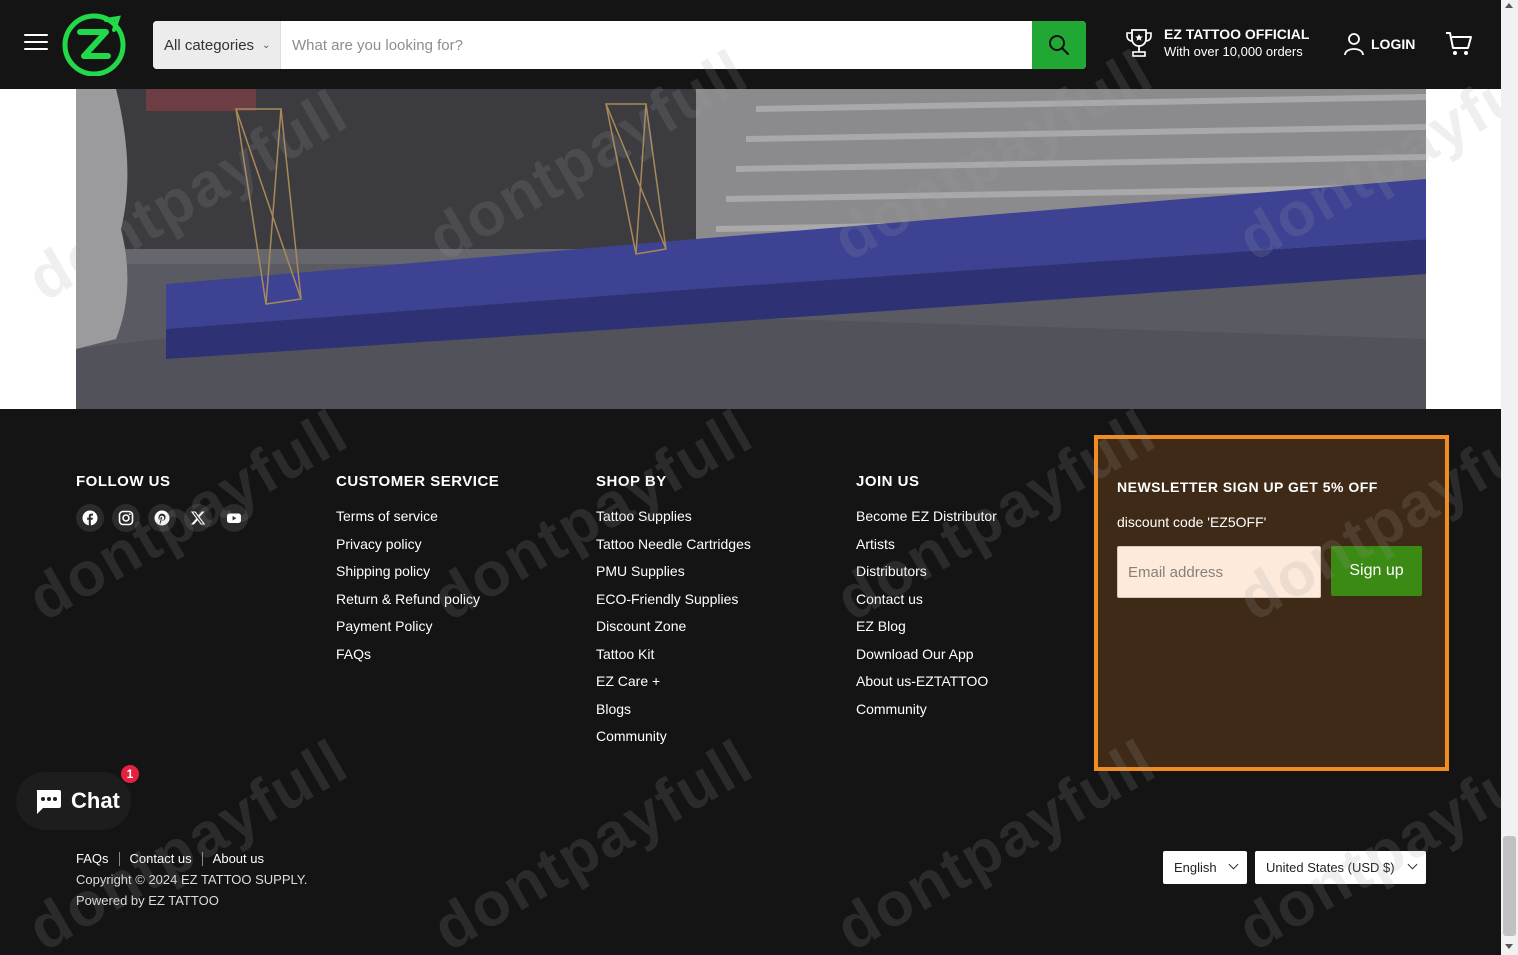 The width and height of the screenshot is (1518, 955). I want to click on footer-link-join-community: Community, so click(926, 715).